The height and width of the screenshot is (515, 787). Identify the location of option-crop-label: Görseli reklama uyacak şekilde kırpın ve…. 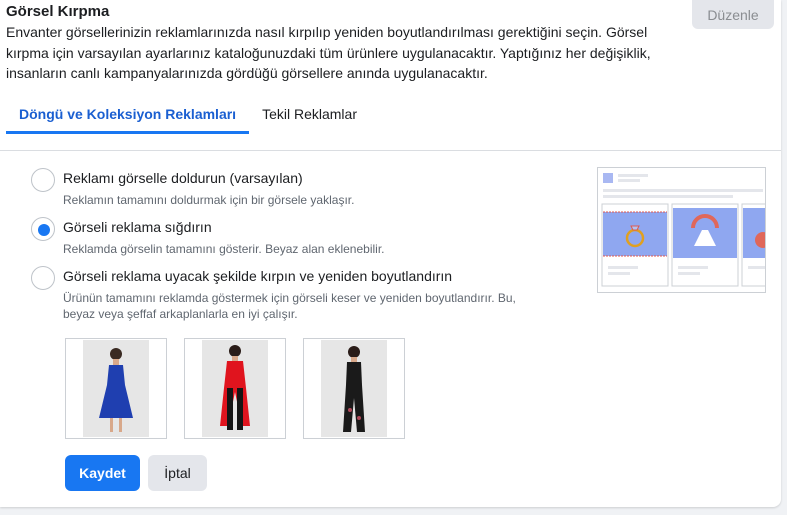
(258, 276).